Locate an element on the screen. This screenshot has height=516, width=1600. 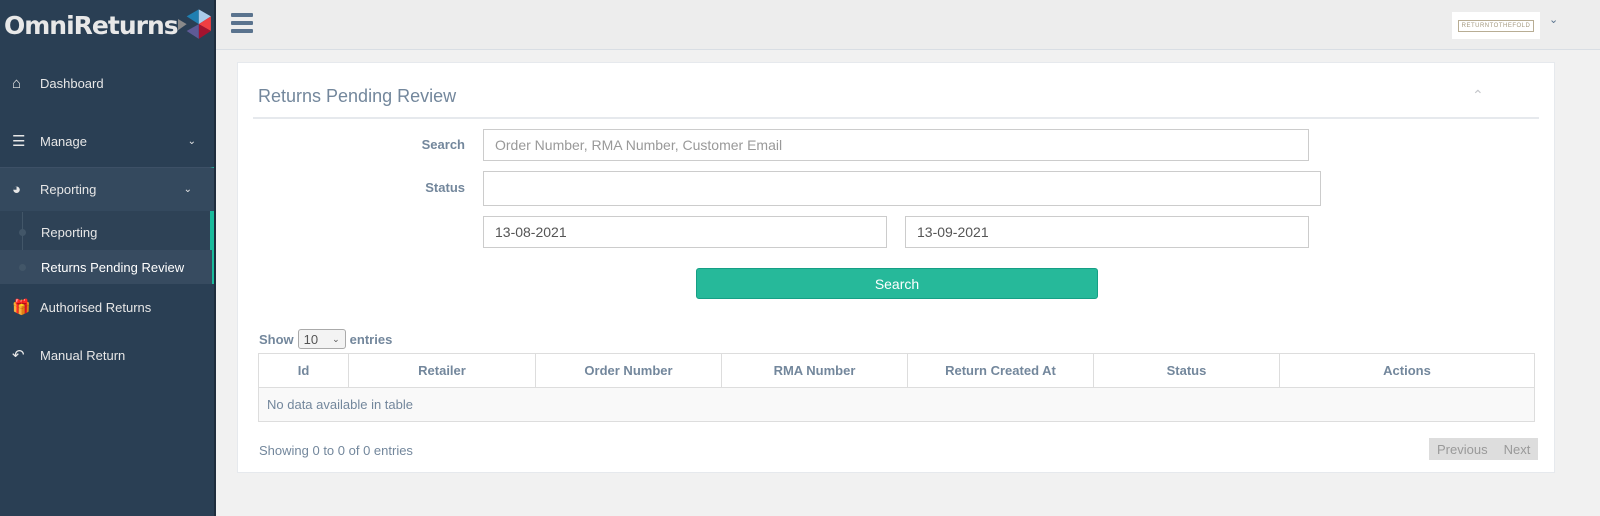
hamburger-icon is located at coordinates (242, 23).